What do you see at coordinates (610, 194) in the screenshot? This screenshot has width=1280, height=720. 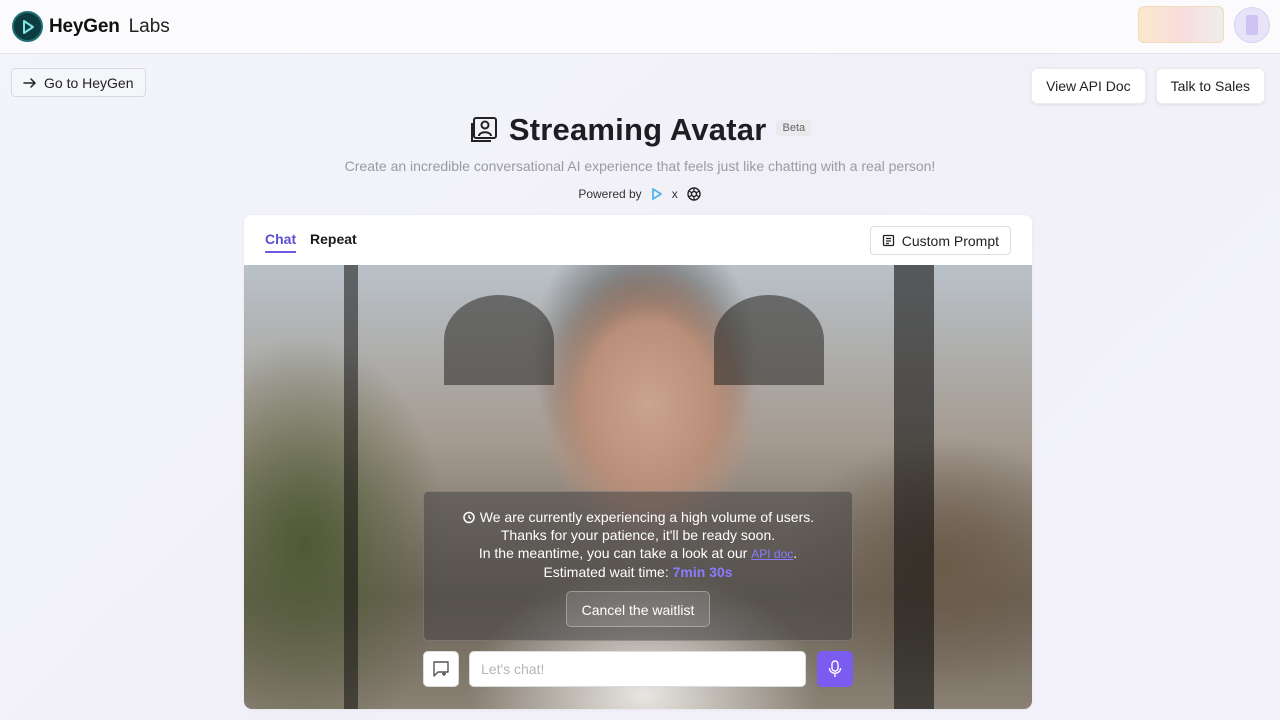 I see `powered-by-label: Powered by` at bounding box center [610, 194].